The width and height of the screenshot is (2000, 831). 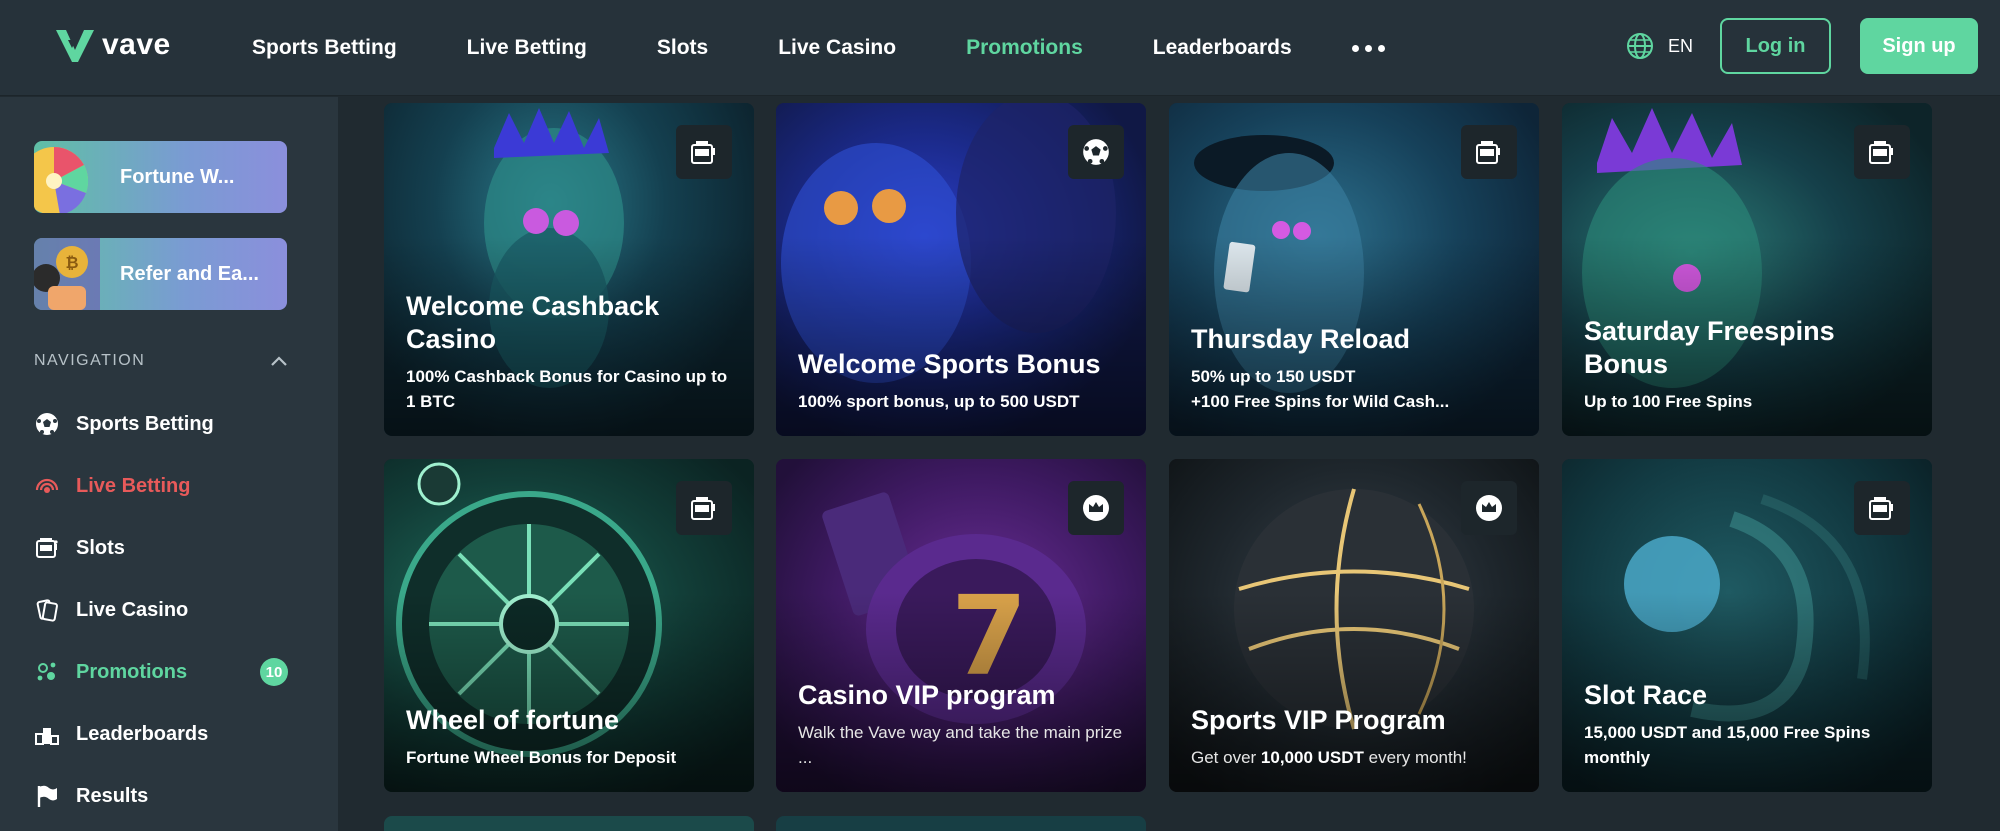 I want to click on brand-name: vave, so click(x=136, y=44).